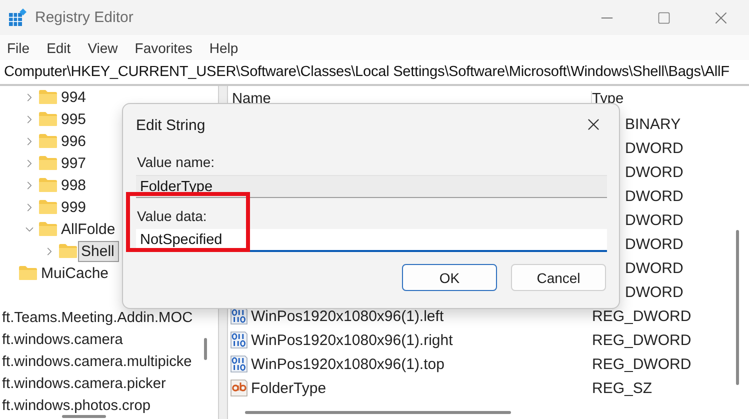 This screenshot has height=419, width=749. What do you see at coordinates (99, 251) in the screenshot?
I see `tree-item: Shell` at bounding box center [99, 251].